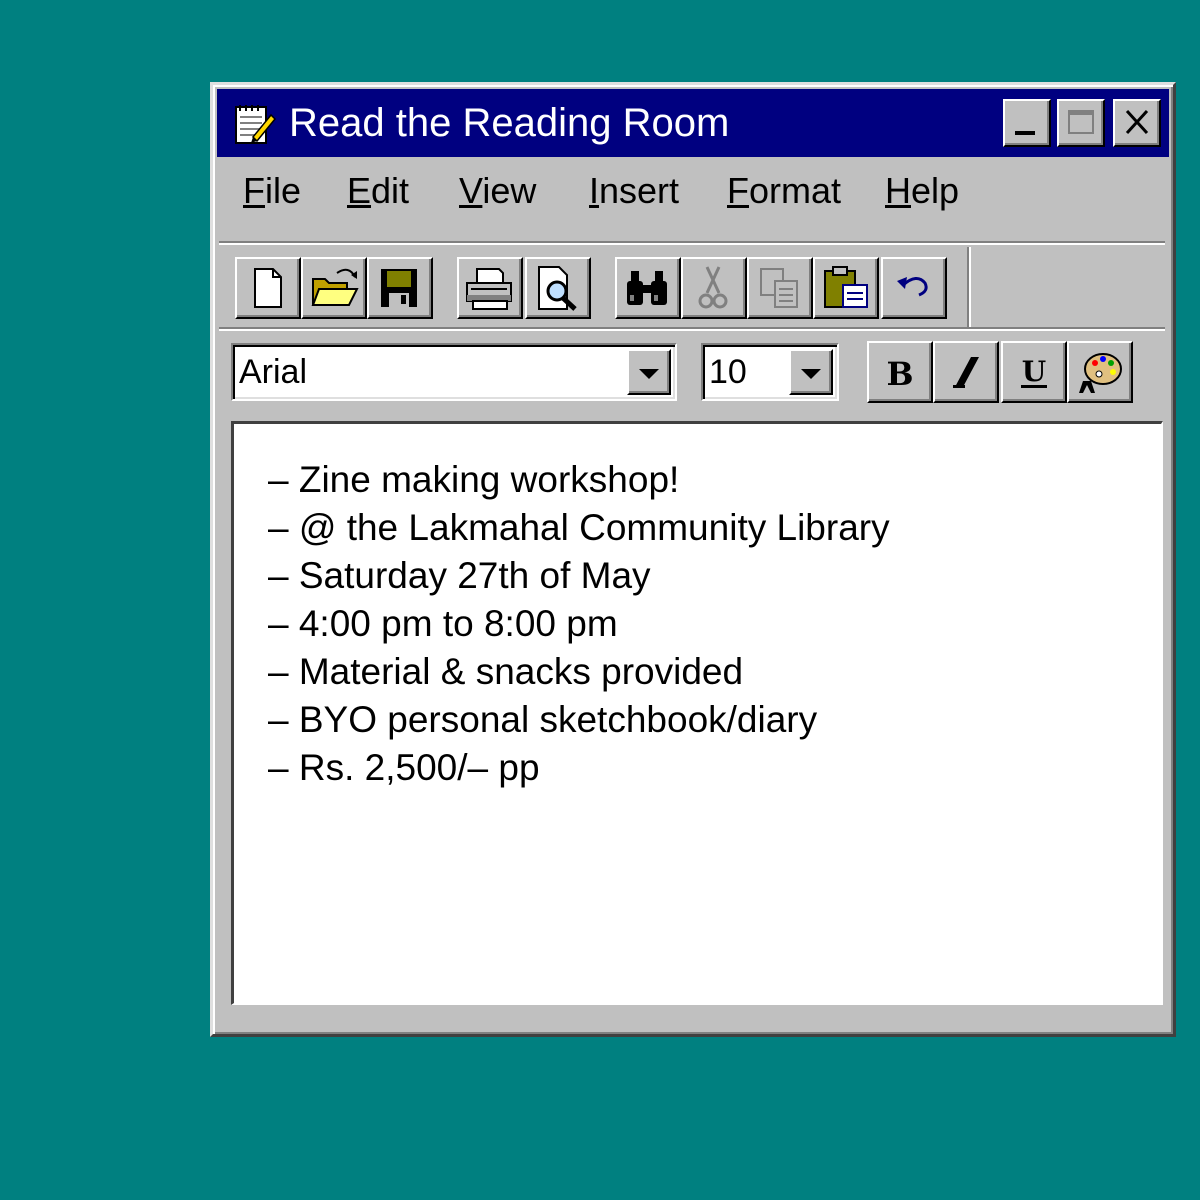 The image size is (1200, 1200). I want to click on color-palette-icon, so click(1100, 373).